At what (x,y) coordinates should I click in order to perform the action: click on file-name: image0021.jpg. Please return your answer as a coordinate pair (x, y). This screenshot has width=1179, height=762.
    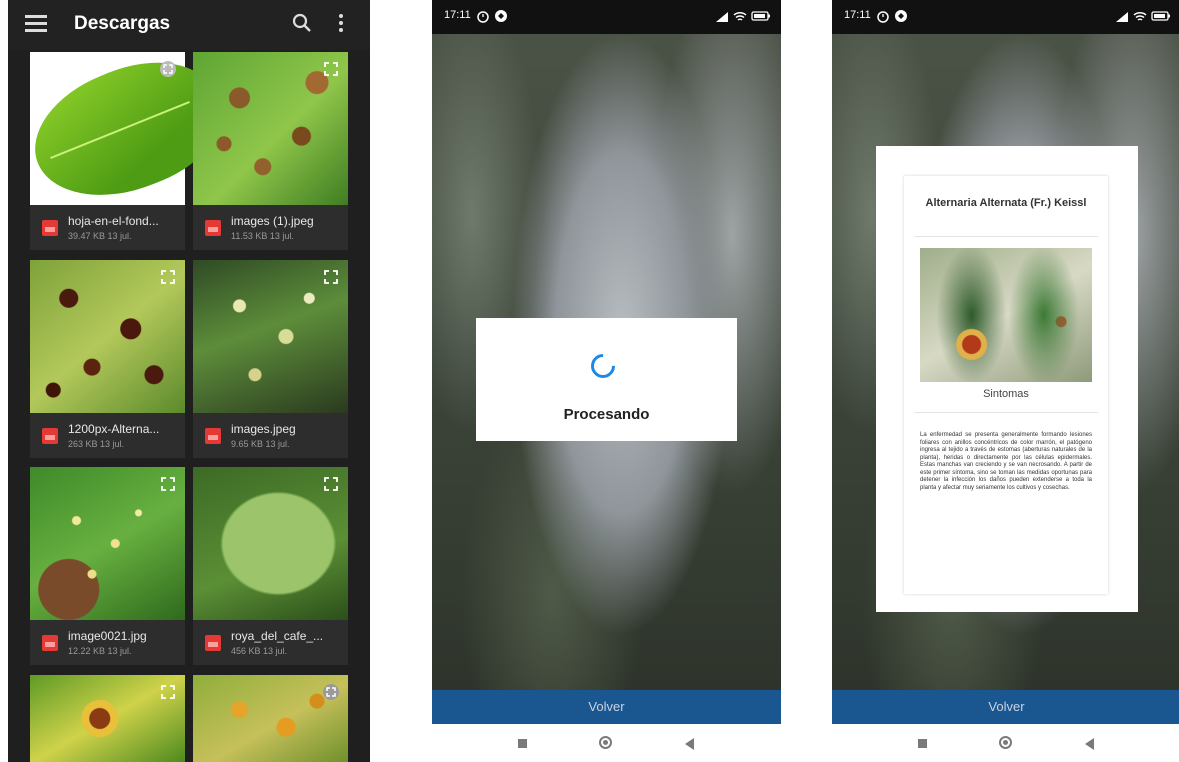
    Looking at the image, I should click on (107, 636).